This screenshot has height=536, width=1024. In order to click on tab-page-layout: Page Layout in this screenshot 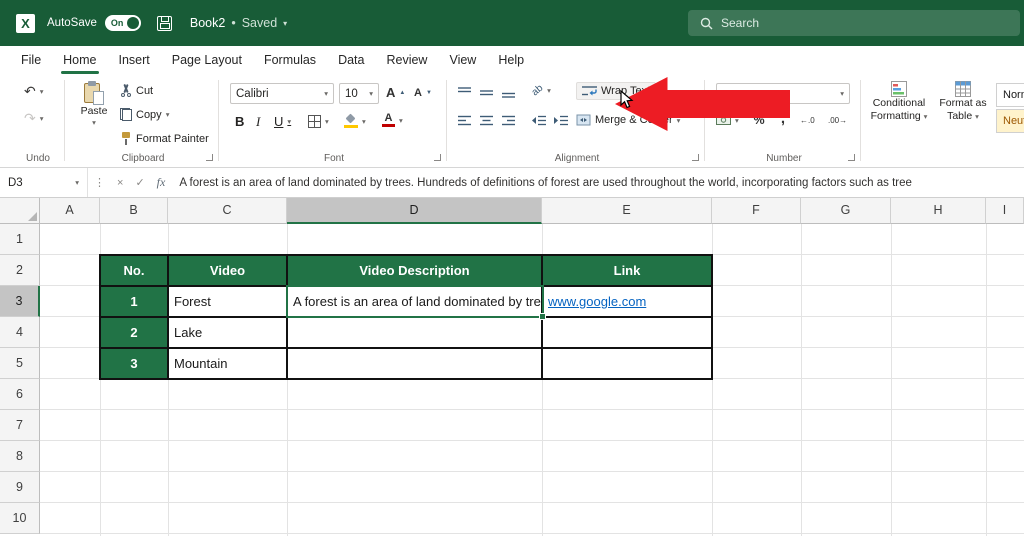, I will do `click(207, 60)`.